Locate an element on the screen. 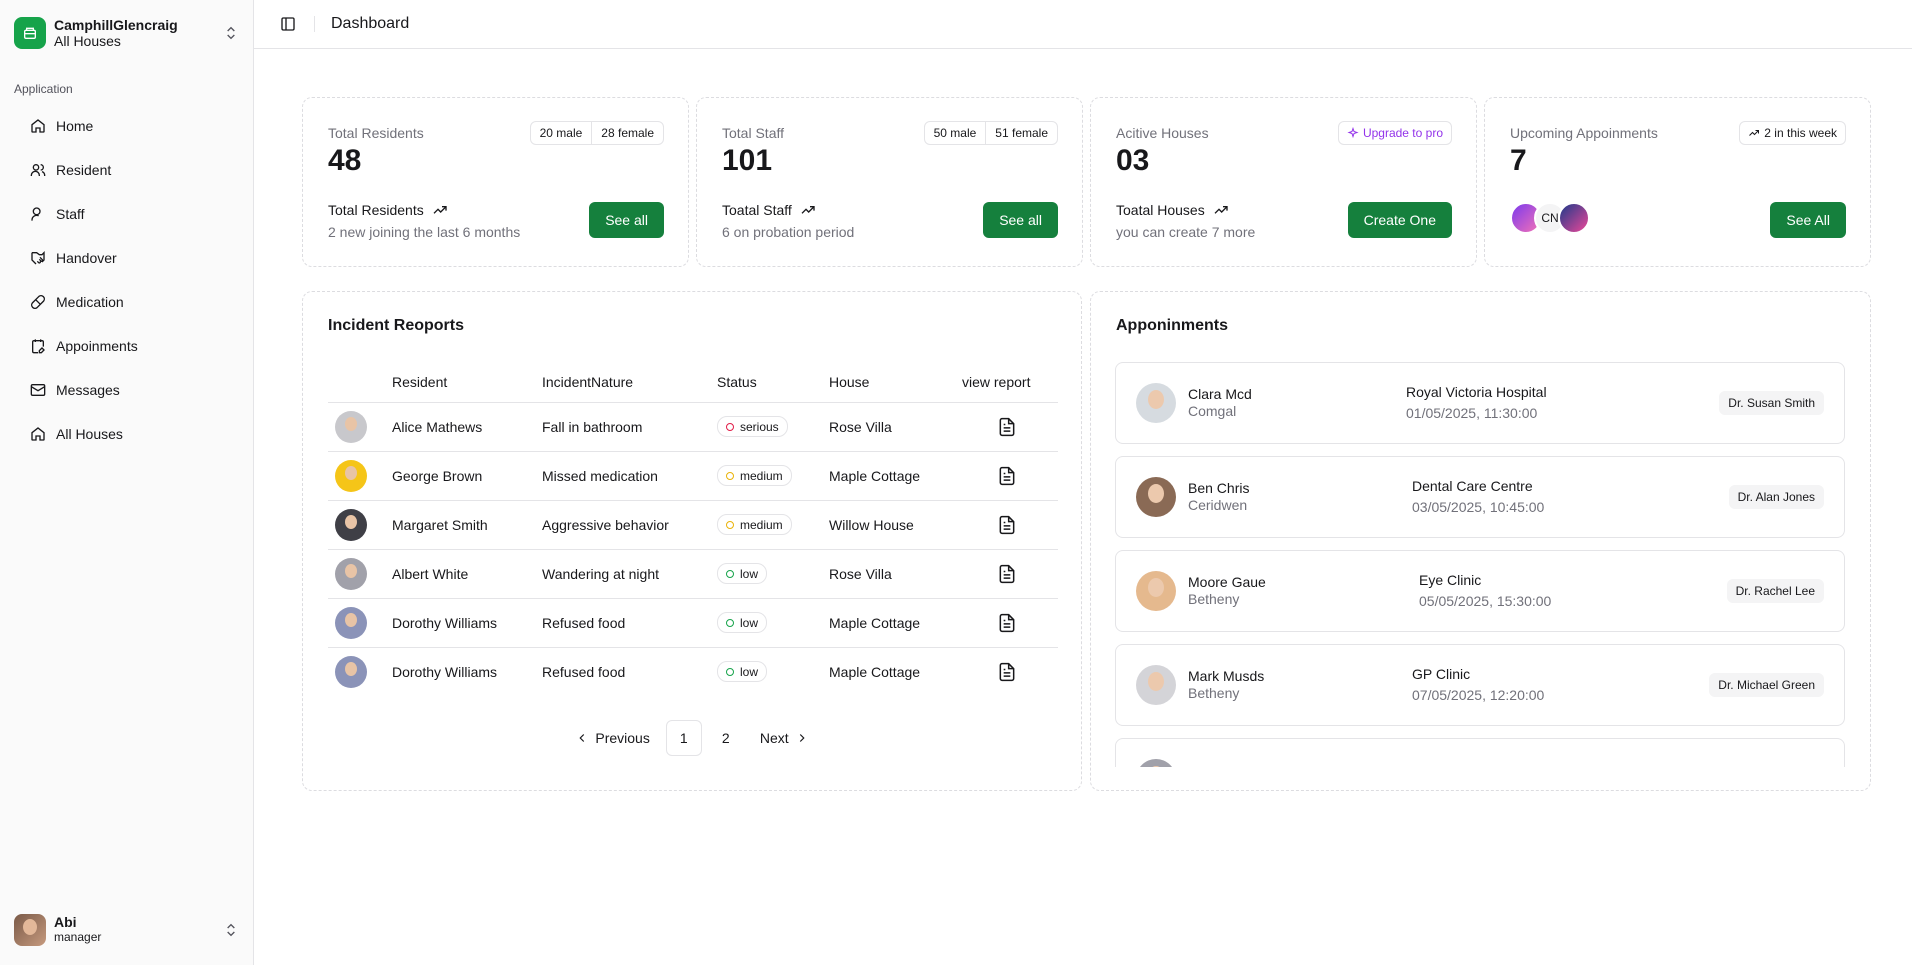  sidebar-item-home: Home is located at coordinates (126, 126).